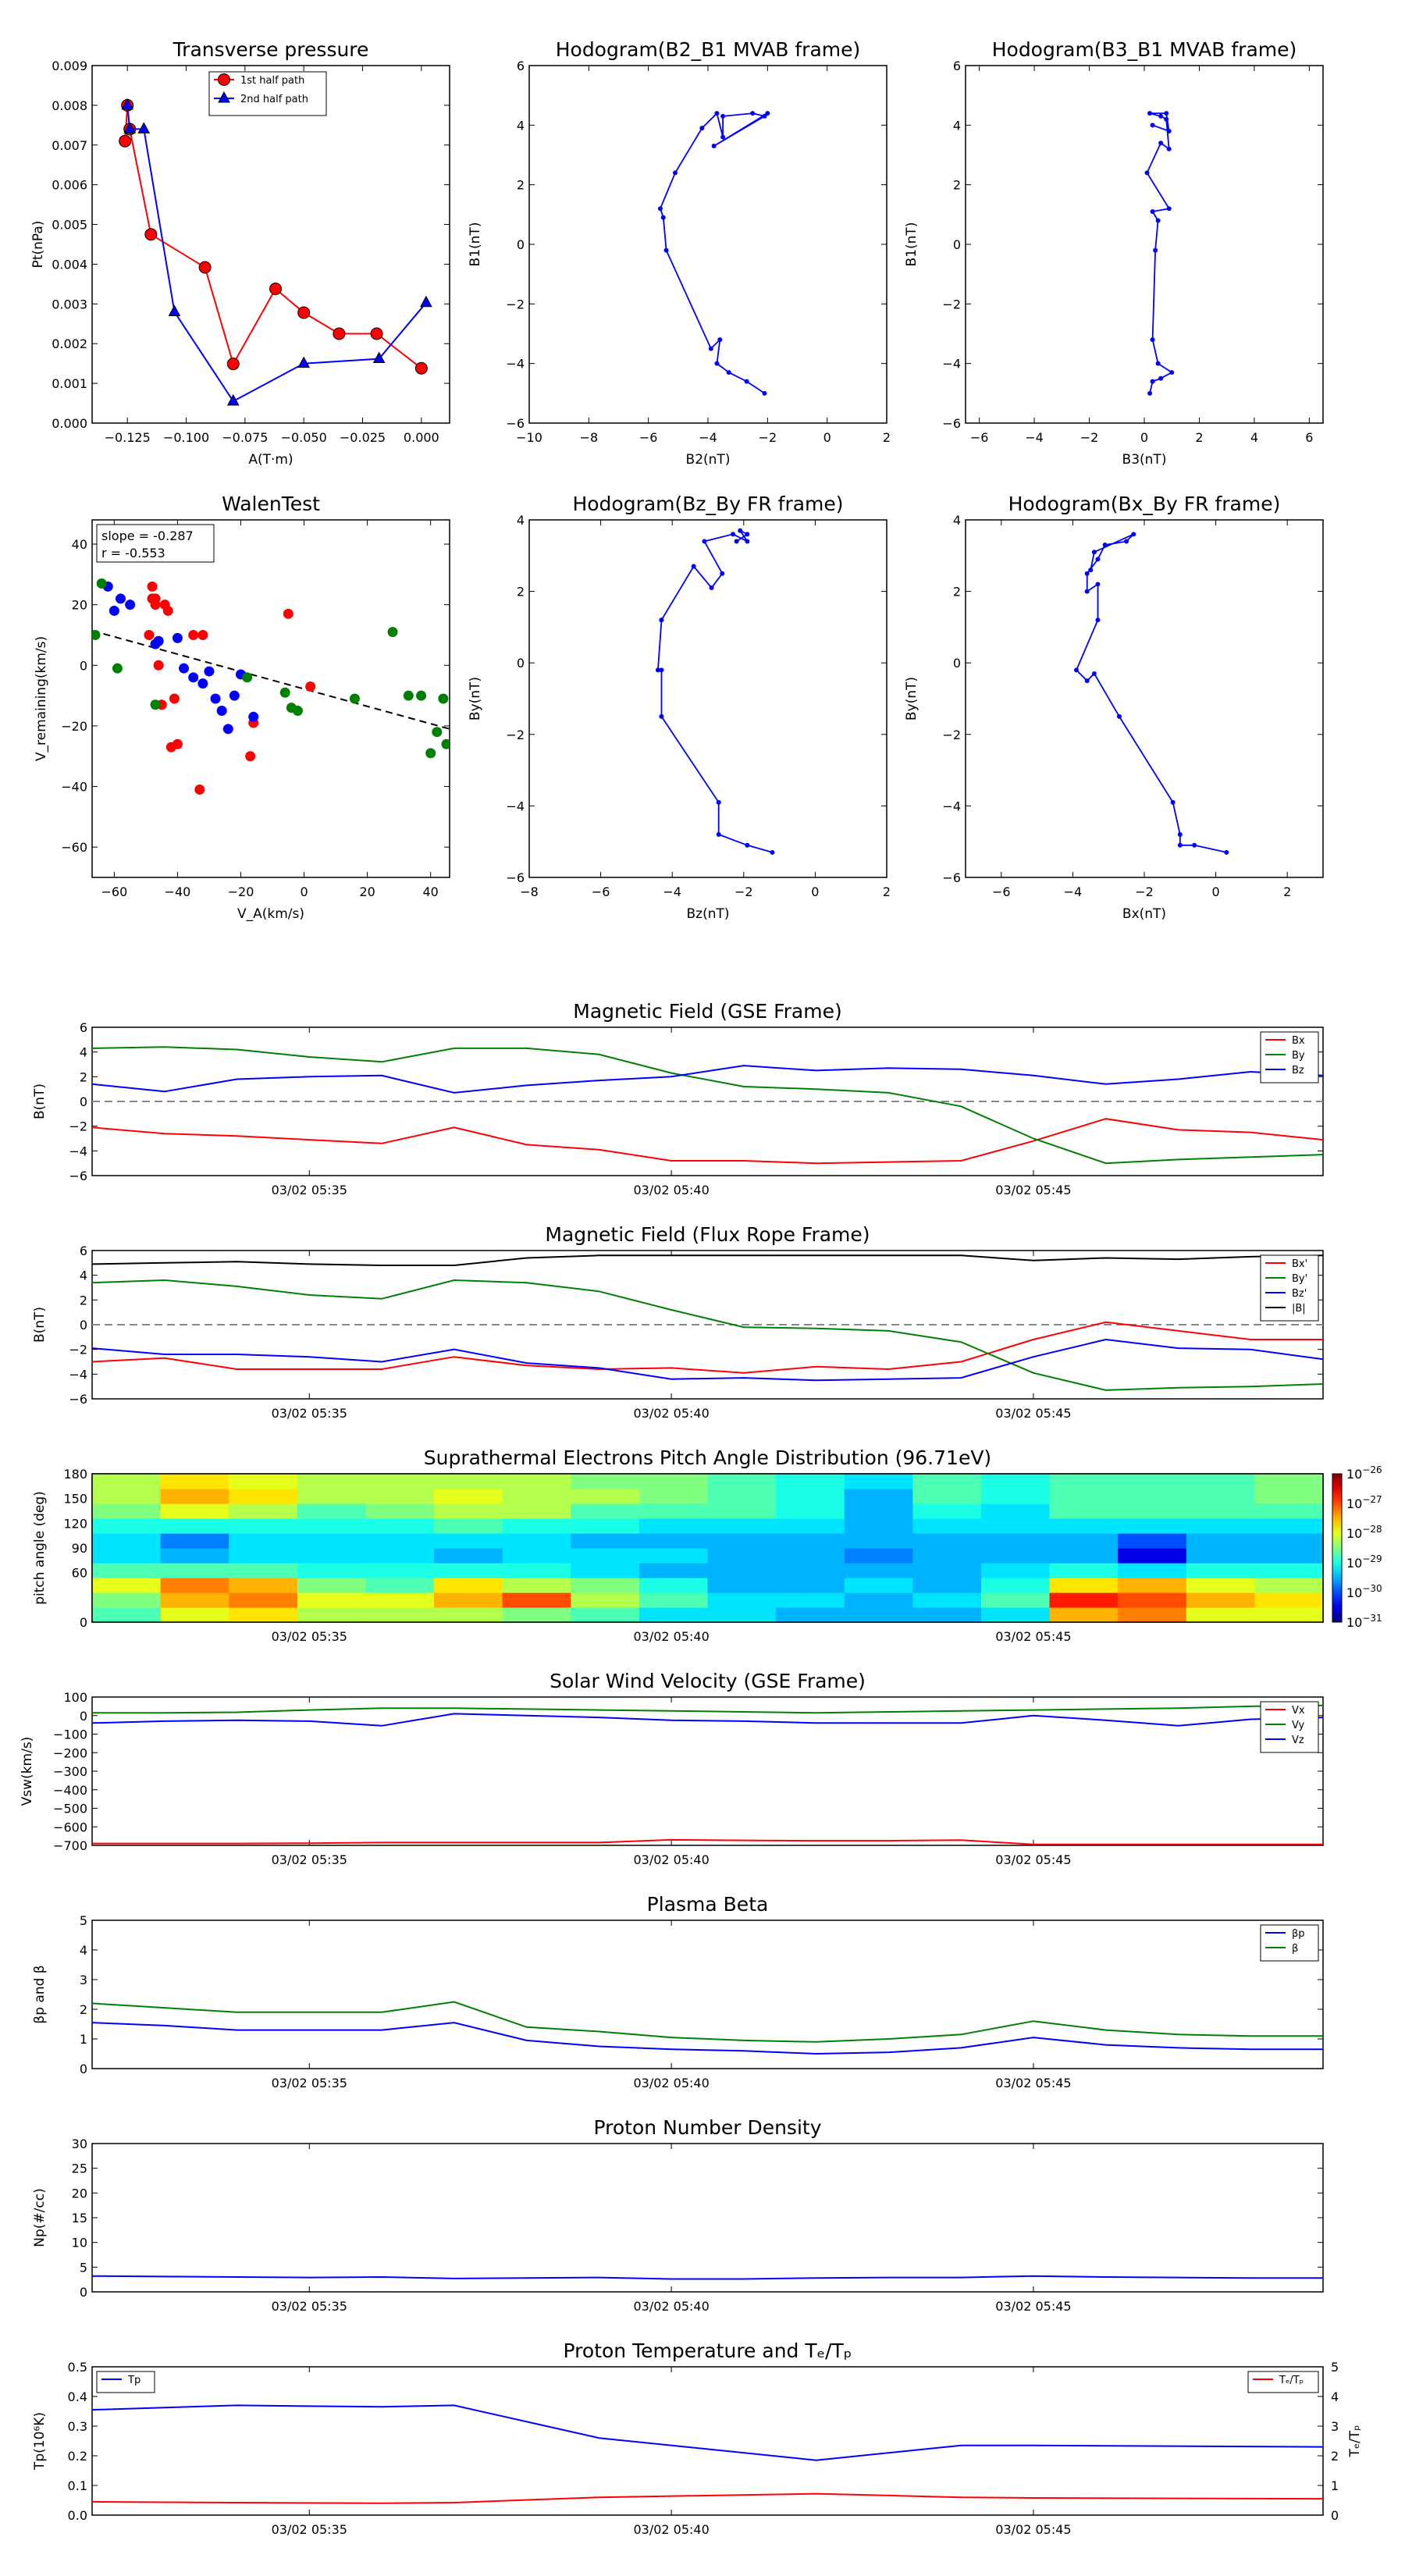  Describe the element at coordinates (69, 424) in the screenshot. I see `y-tick-label: 0.000` at that location.